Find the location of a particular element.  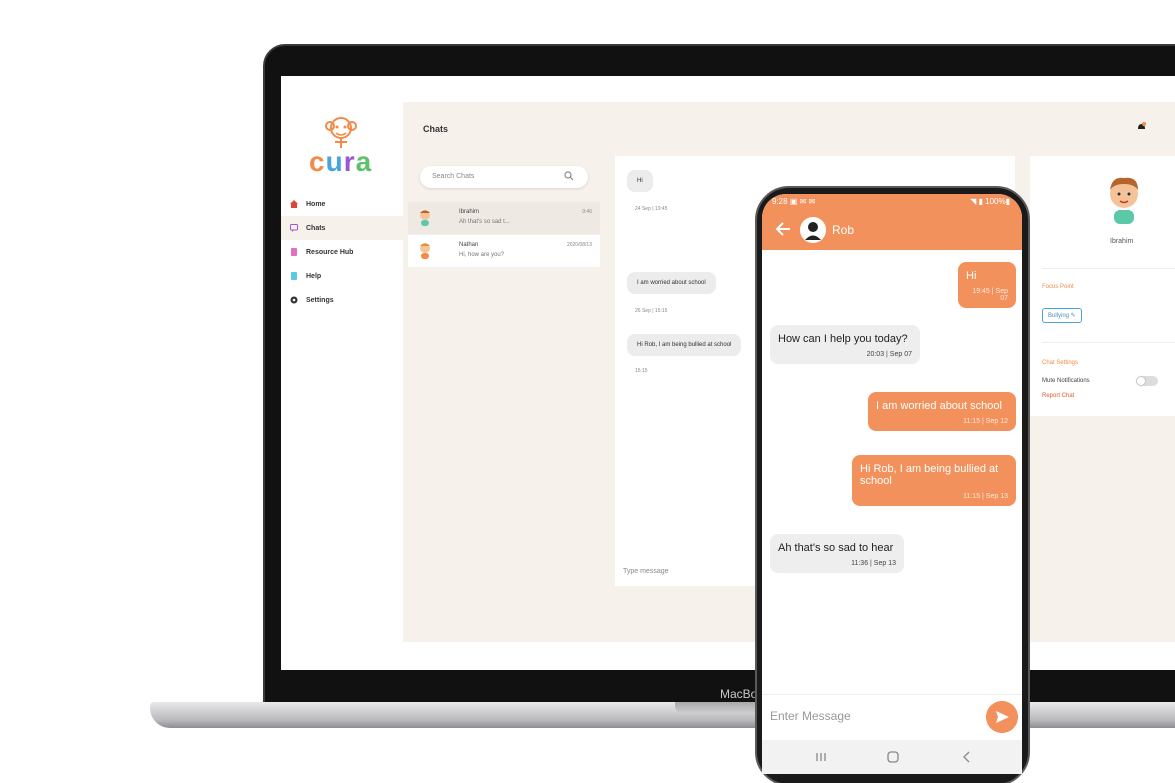

message-time: 11:36 | Sep 13 is located at coordinates (873, 563).